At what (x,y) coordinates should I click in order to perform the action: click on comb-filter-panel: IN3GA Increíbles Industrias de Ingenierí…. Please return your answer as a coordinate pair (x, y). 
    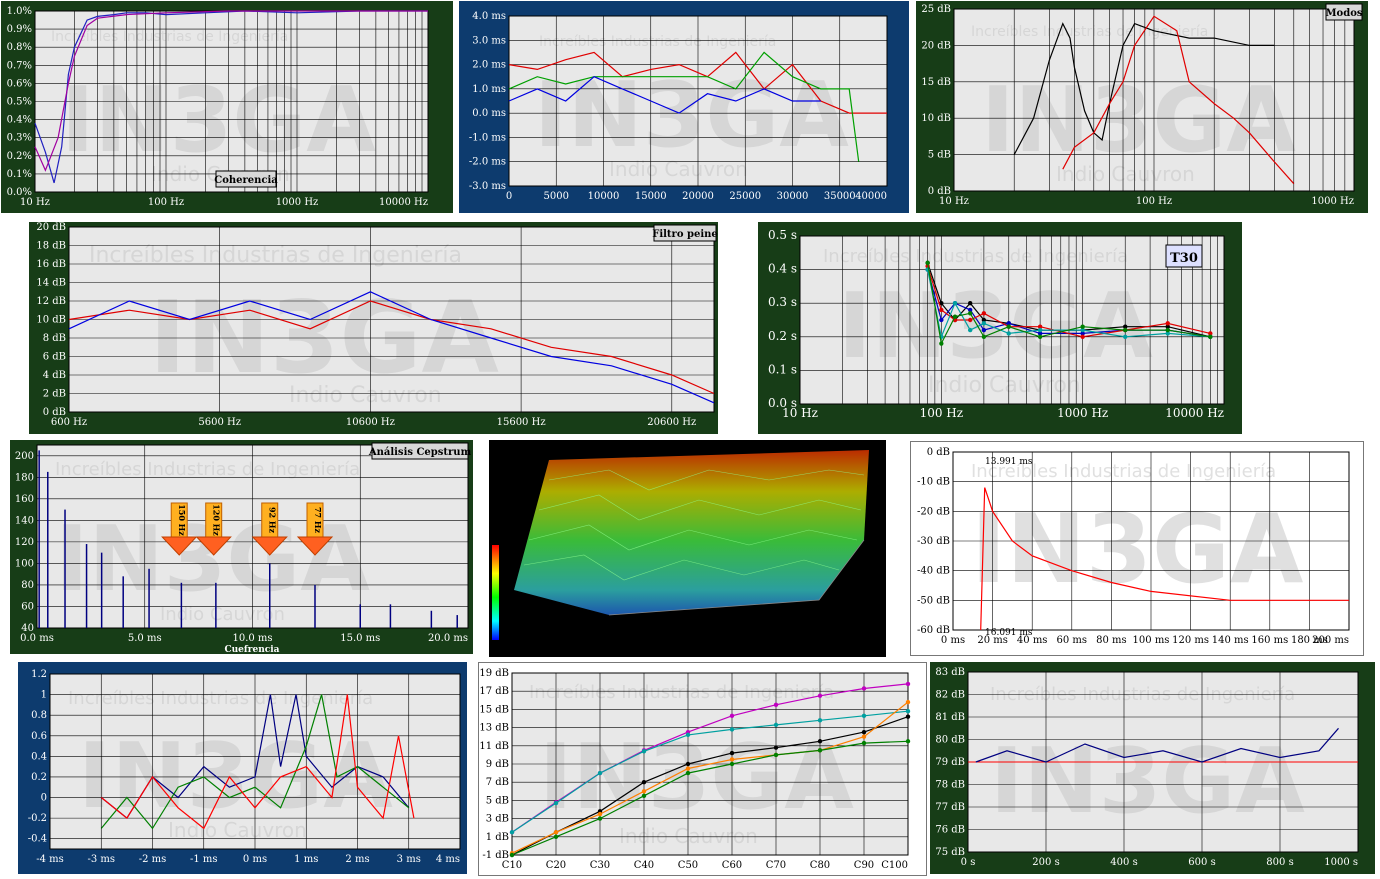
    Looking at the image, I should click on (373, 328).